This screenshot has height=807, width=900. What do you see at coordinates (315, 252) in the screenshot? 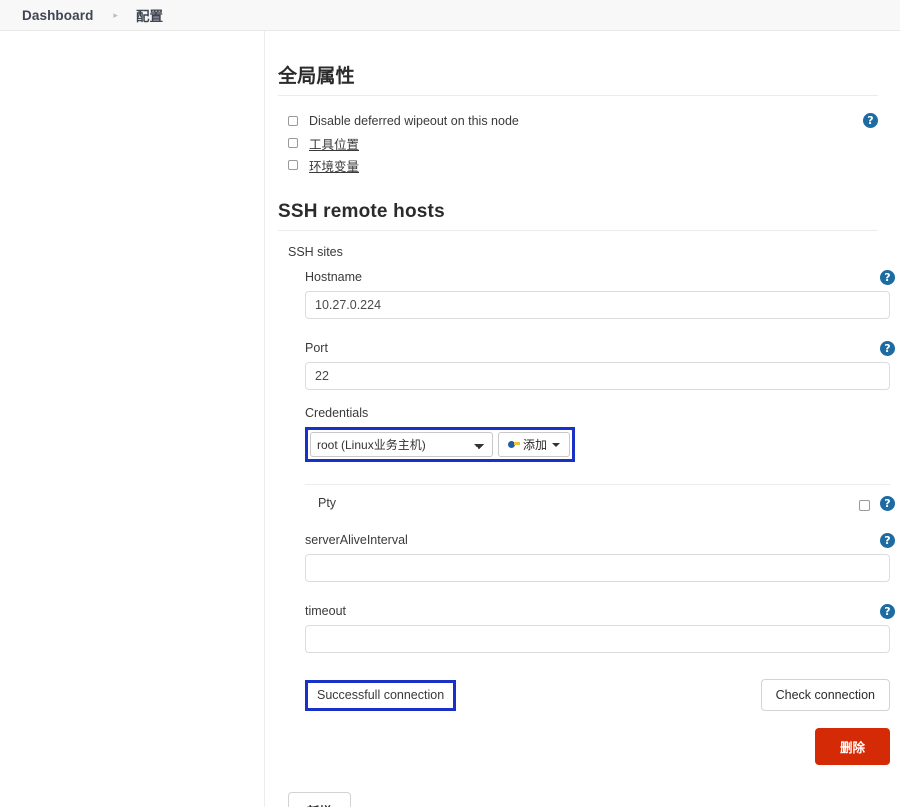
I see `ssh-sites-label: SSH sites` at bounding box center [315, 252].